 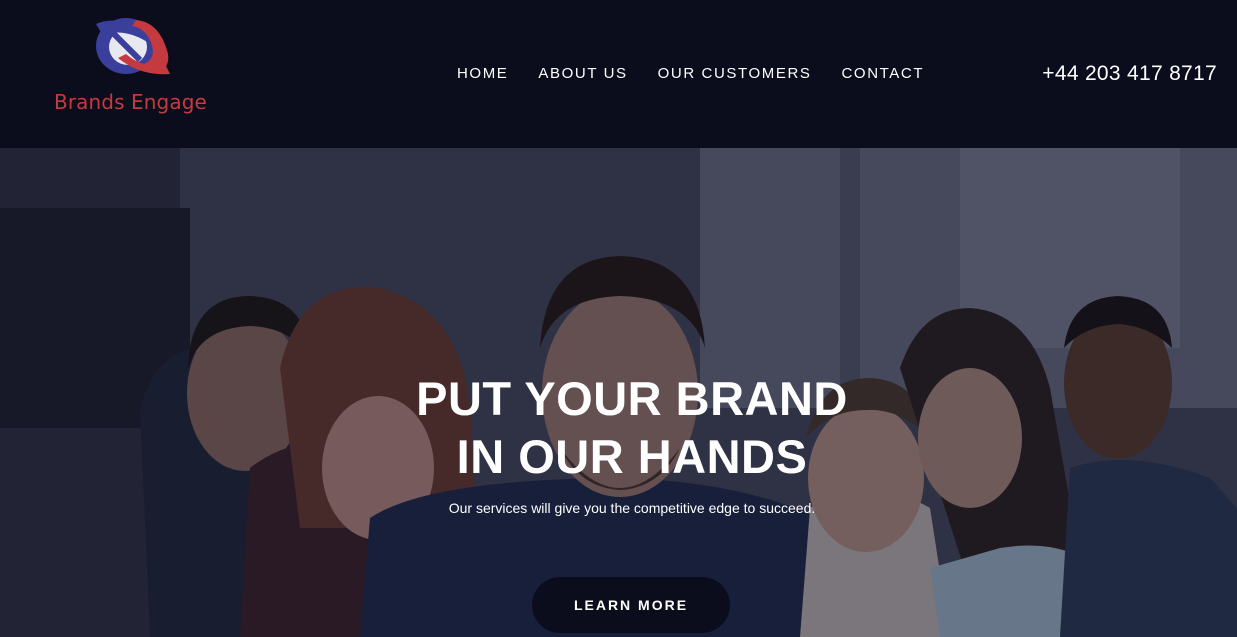 I want to click on hero-title-line-2: IN OUR HANDS, so click(x=632, y=456).